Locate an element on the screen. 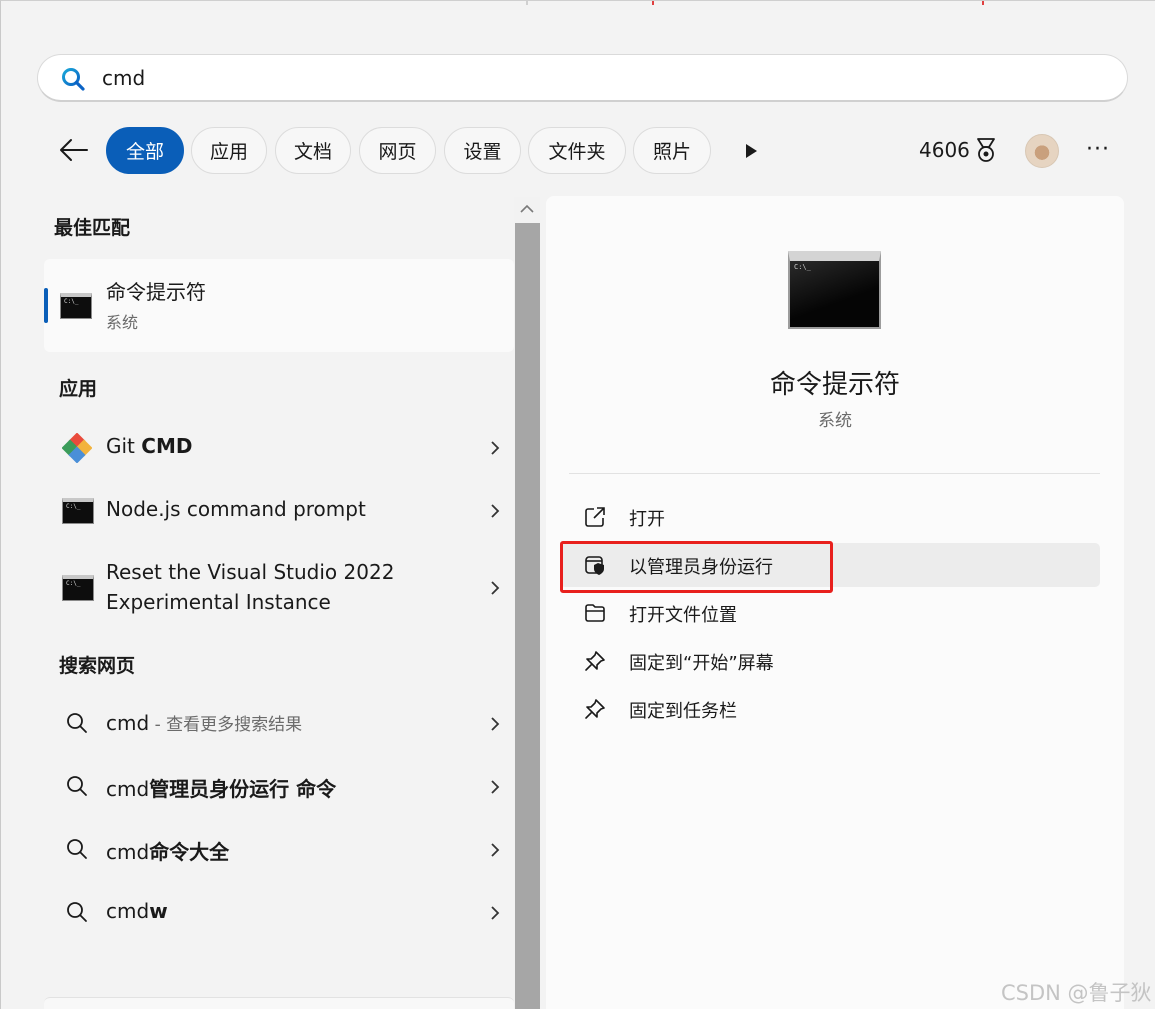 The width and height of the screenshot is (1155, 1009). user-avatar is located at coordinates (1042, 151).